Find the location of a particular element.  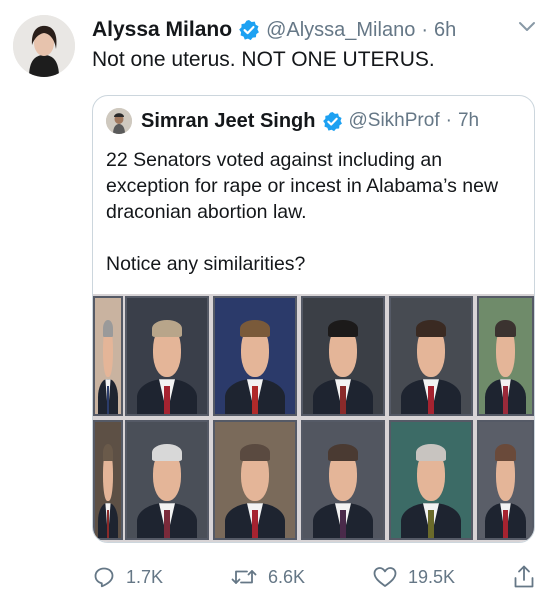

quoted-tweet-header: Simran Jeet Singh @SikhProf · 7h is located at coordinates (292, 121).